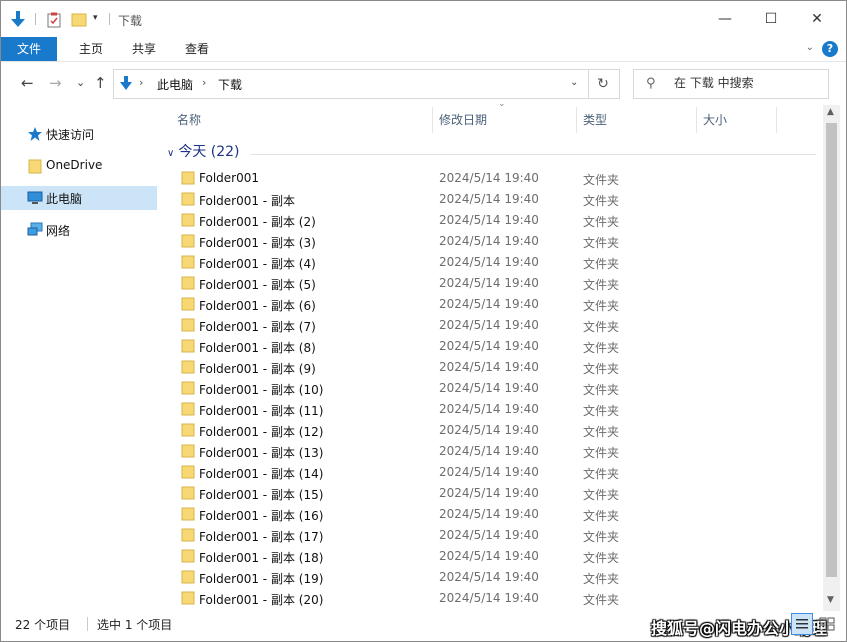  I want to click on breadcrumb-this-pc: 此电脑, so click(175, 84).